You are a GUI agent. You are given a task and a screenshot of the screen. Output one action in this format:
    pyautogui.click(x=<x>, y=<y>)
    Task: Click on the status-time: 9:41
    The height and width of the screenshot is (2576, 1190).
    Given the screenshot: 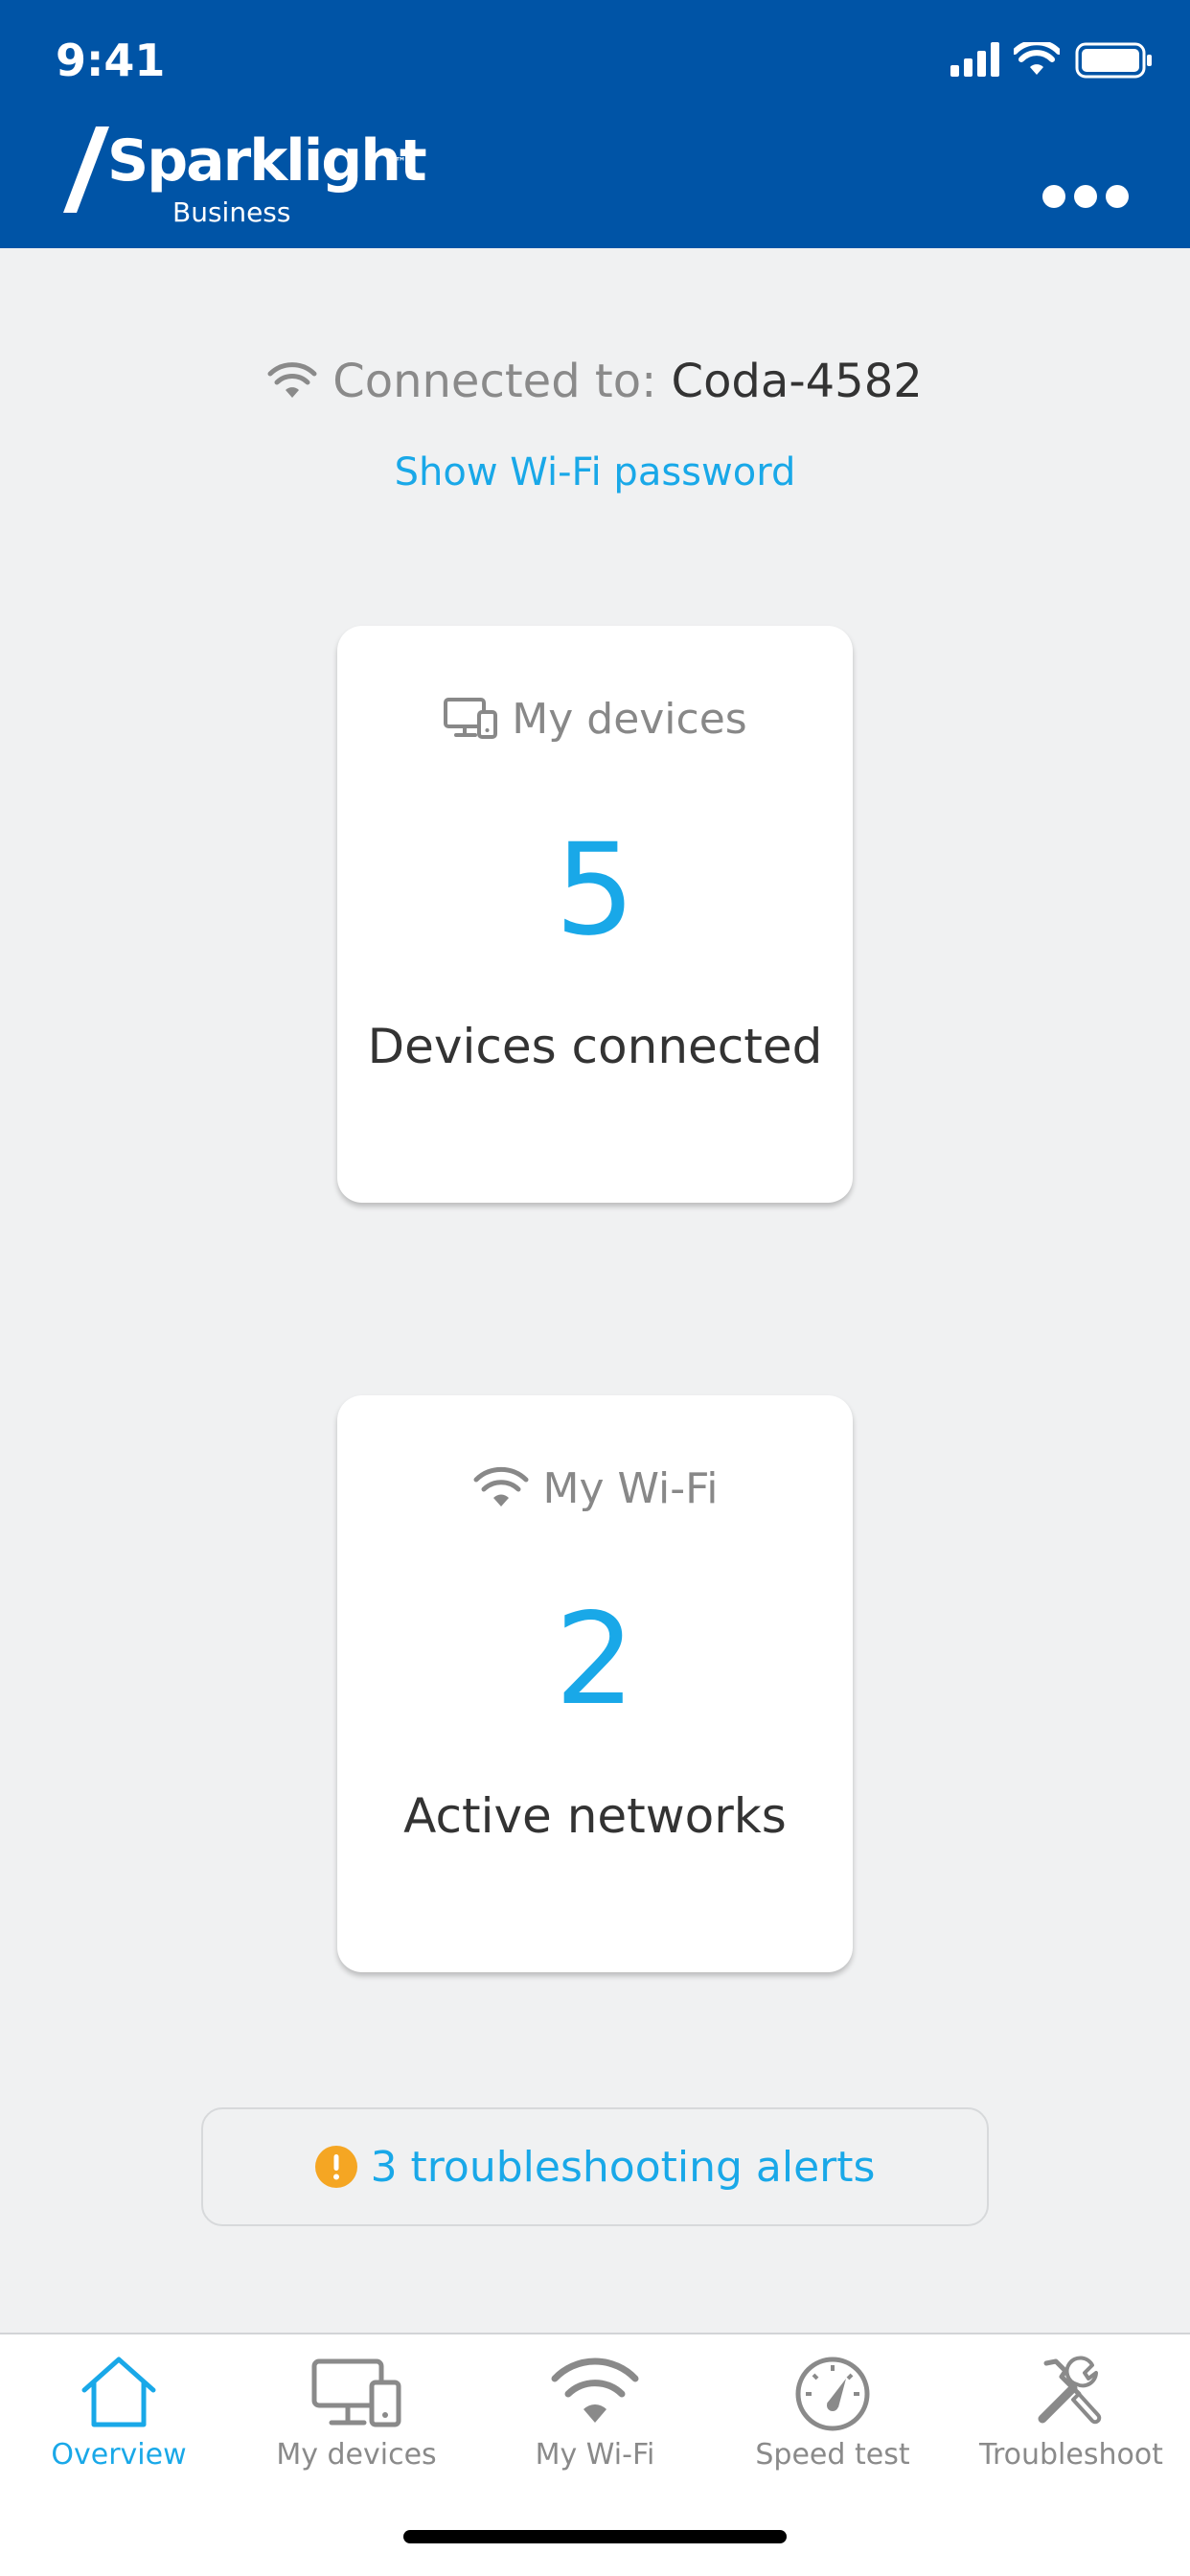 What is the action you would take?
    pyautogui.click(x=111, y=60)
    